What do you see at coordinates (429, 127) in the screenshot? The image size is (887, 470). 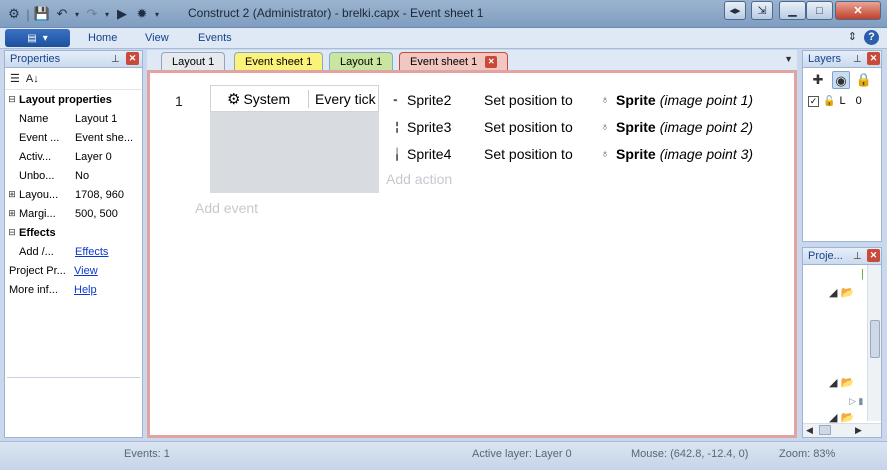 I see `action-object: Sprite3` at bounding box center [429, 127].